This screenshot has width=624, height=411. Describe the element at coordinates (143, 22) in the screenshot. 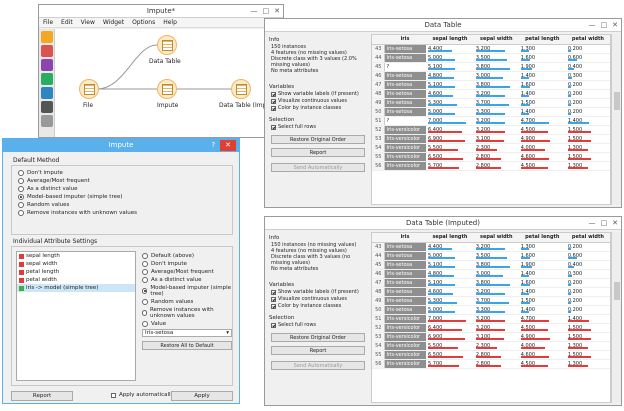

I see `menu-options: Options` at that location.